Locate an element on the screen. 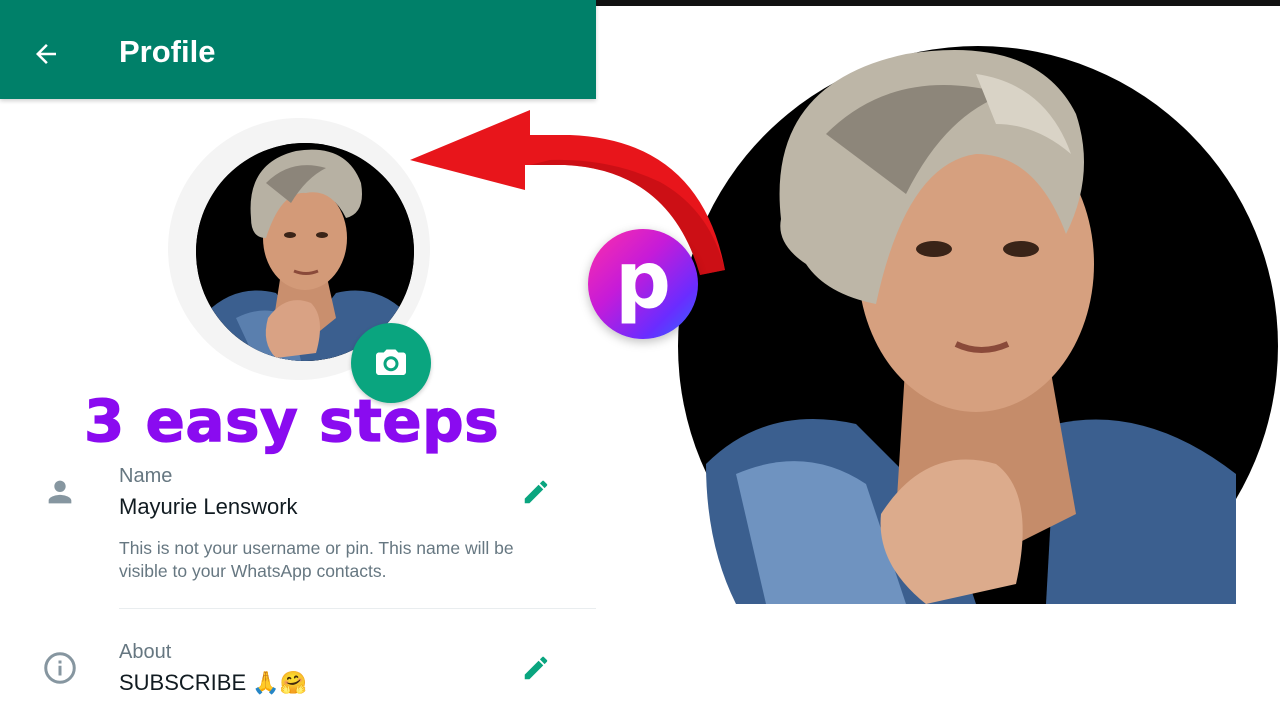 The width and height of the screenshot is (1280, 720). edit-name-button is located at coordinates (536, 492).